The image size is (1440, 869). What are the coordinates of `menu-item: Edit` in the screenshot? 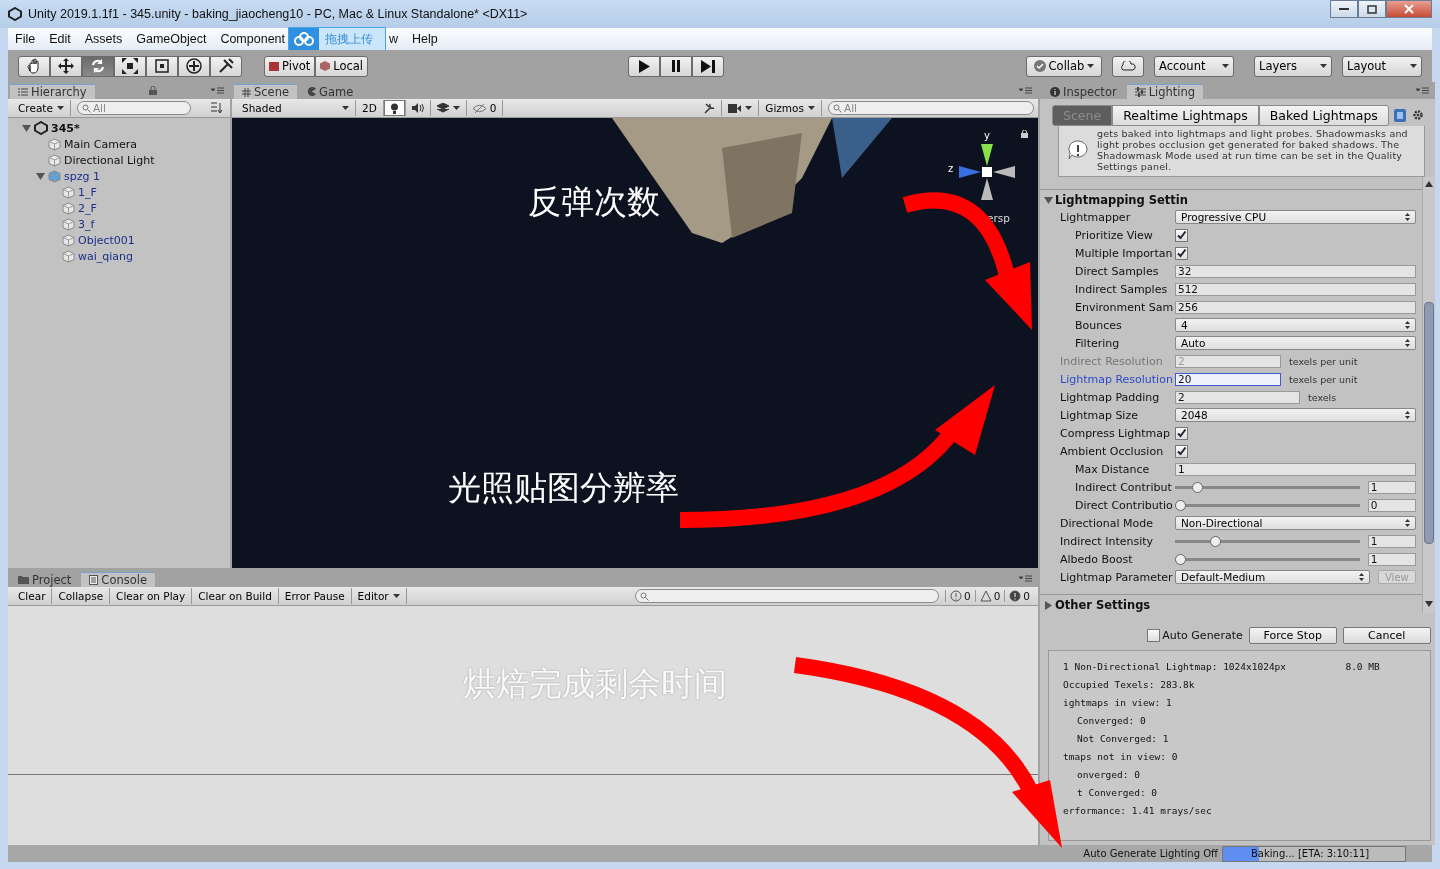 It's located at (60, 39).